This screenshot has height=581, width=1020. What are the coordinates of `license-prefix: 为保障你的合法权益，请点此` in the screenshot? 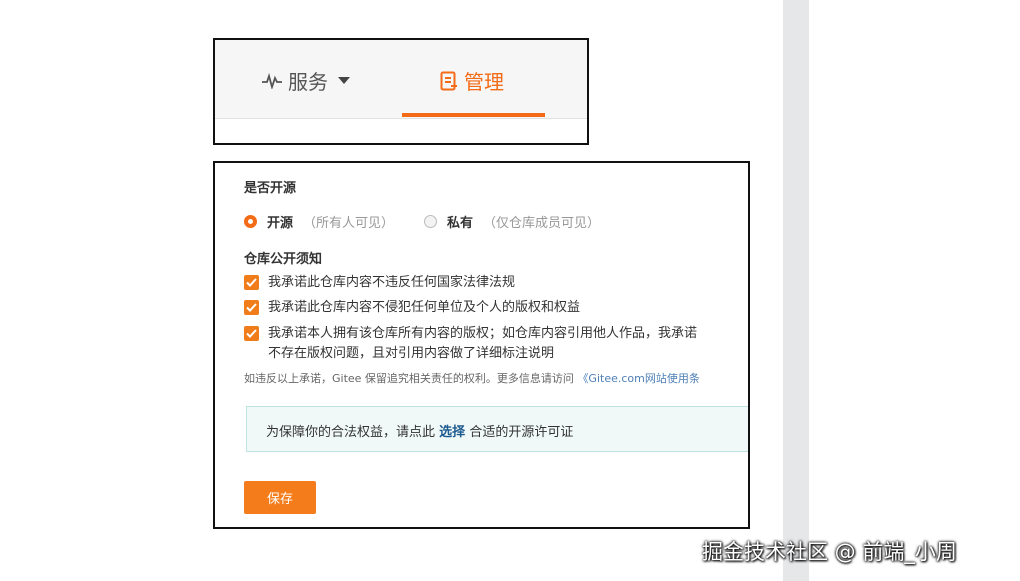 It's located at (351, 432).